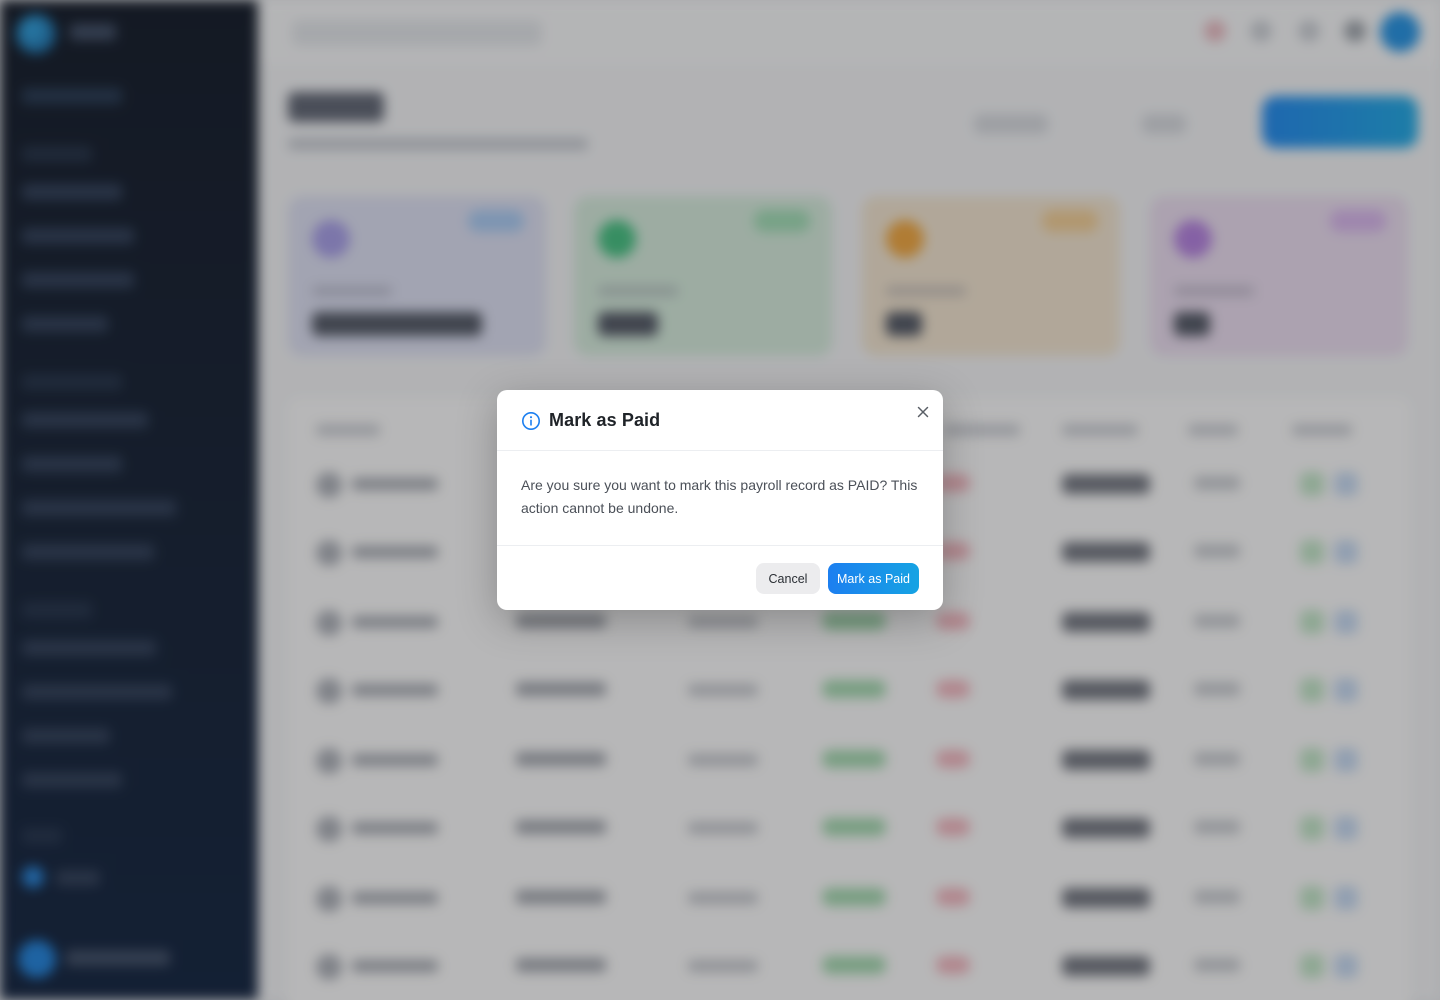  Describe the element at coordinates (873, 578) in the screenshot. I see `mark-as-paid-button: Mark as Paid` at that location.